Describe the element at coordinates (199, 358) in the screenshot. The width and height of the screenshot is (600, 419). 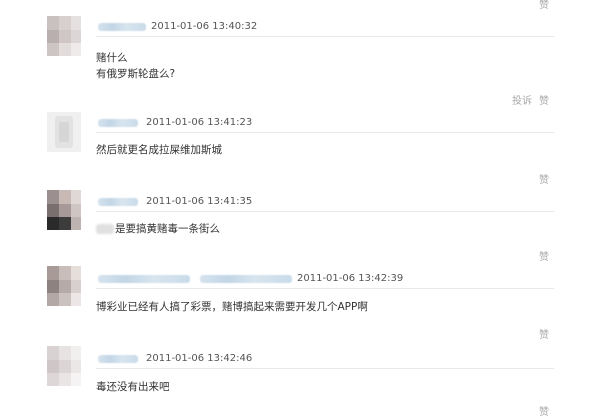
I see `timestamp: 2011-01-06 13:42:46` at that location.